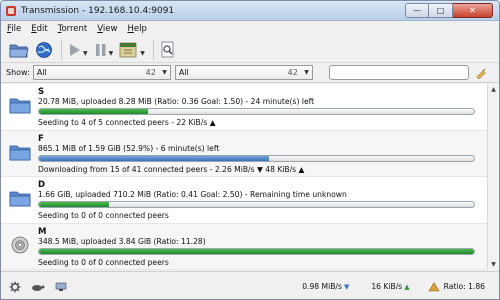 Image resolution: width=500 pixels, height=300 pixels. What do you see at coordinates (322, 286) in the screenshot?
I see `download-speed-value: 0.98 MiB/s` at bounding box center [322, 286].